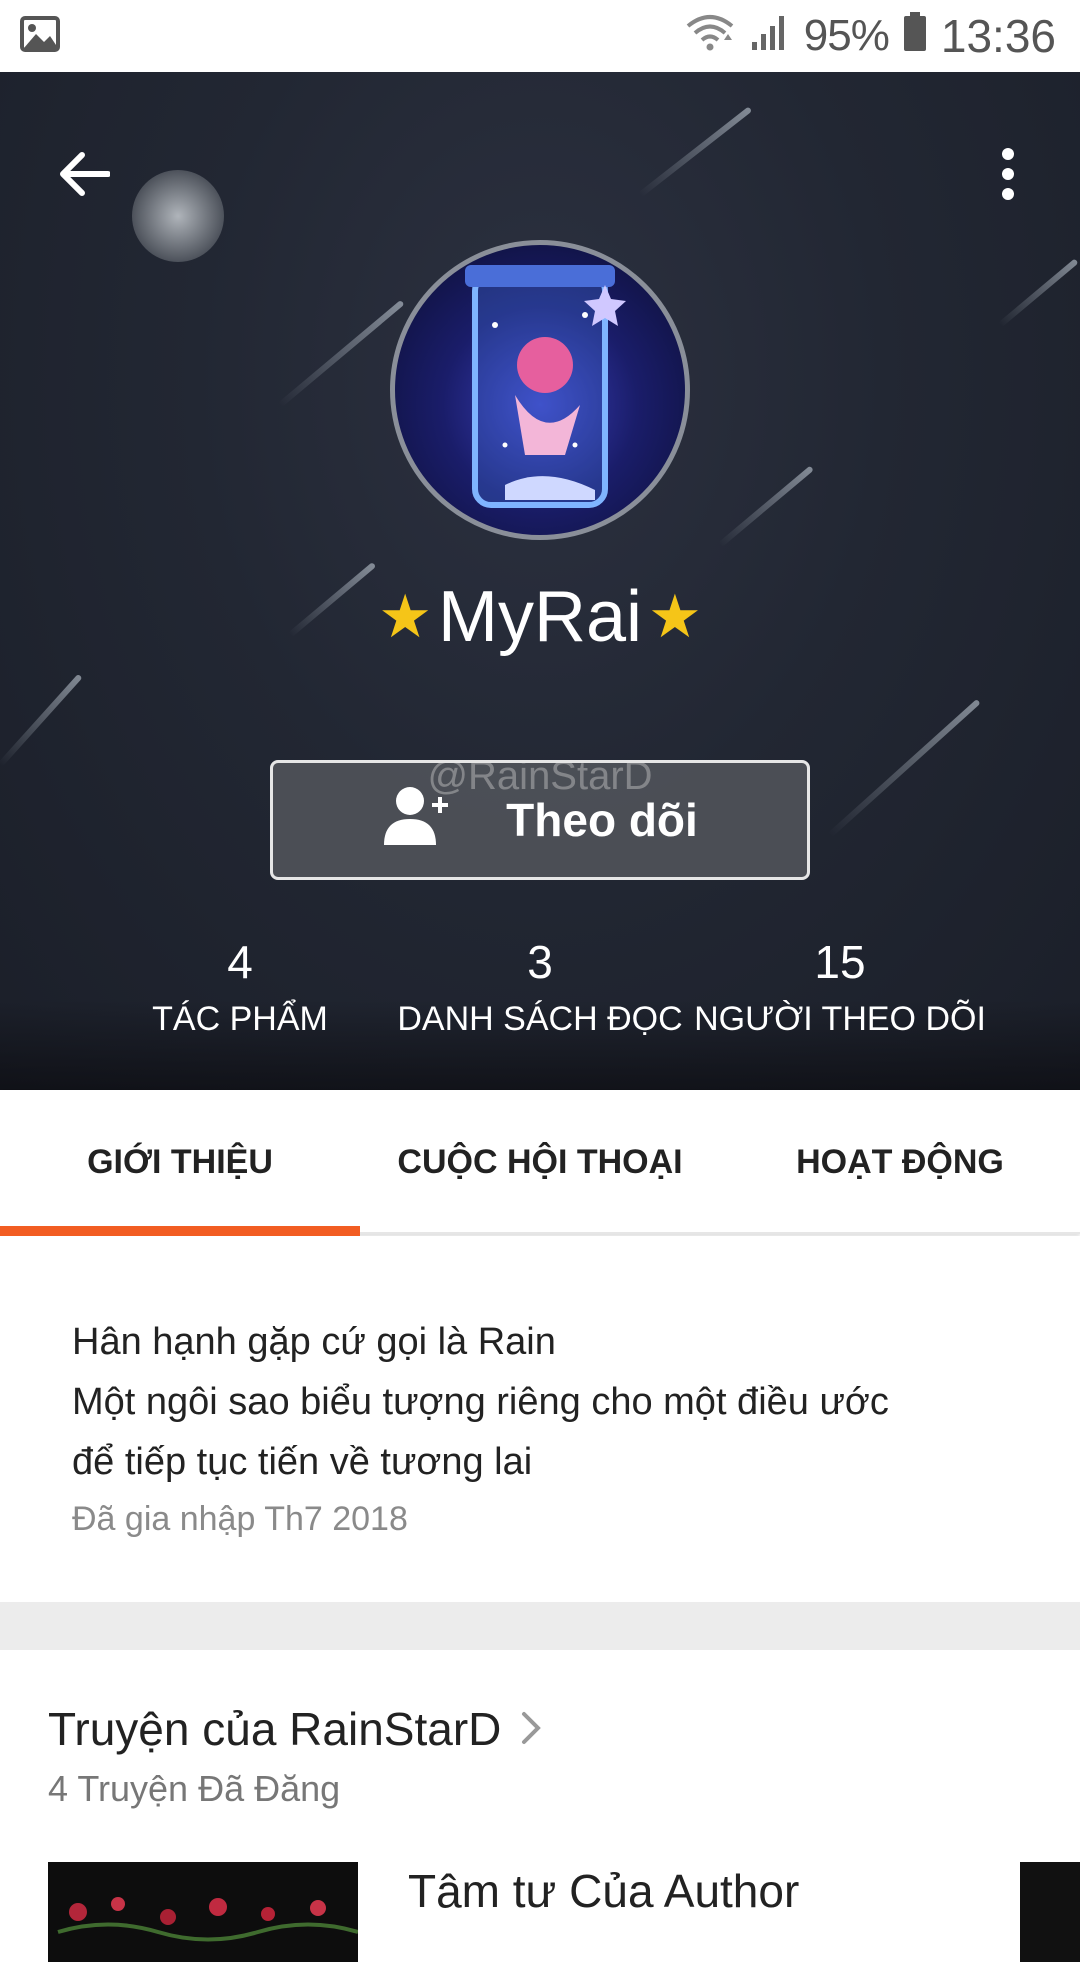 This screenshot has height=1962, width=1080. I want to click on status-right: 95% 13:36, so click(870, 36).